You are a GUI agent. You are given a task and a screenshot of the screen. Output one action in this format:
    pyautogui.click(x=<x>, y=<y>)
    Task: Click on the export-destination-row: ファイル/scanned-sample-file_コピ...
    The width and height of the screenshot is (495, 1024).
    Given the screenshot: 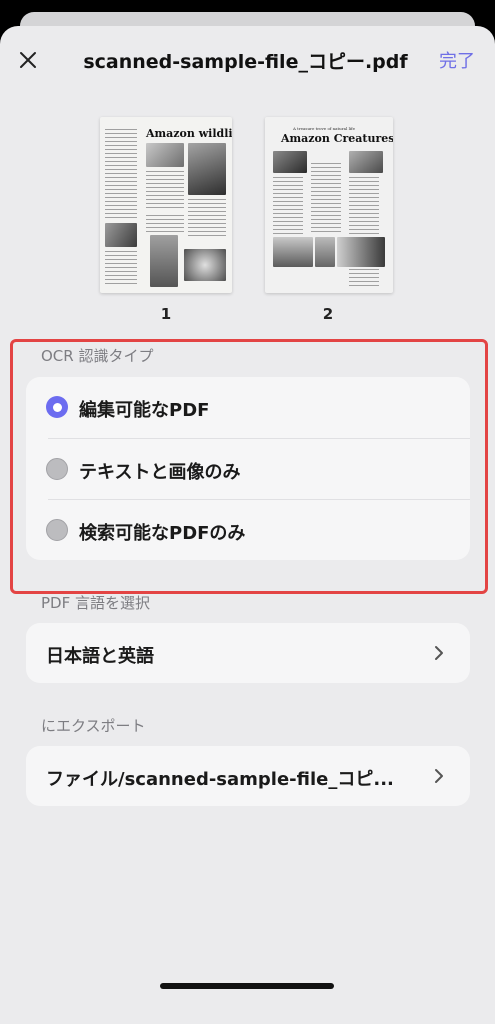 What is the action you would take?
    pyautogui.click(x=248, y=776)
    